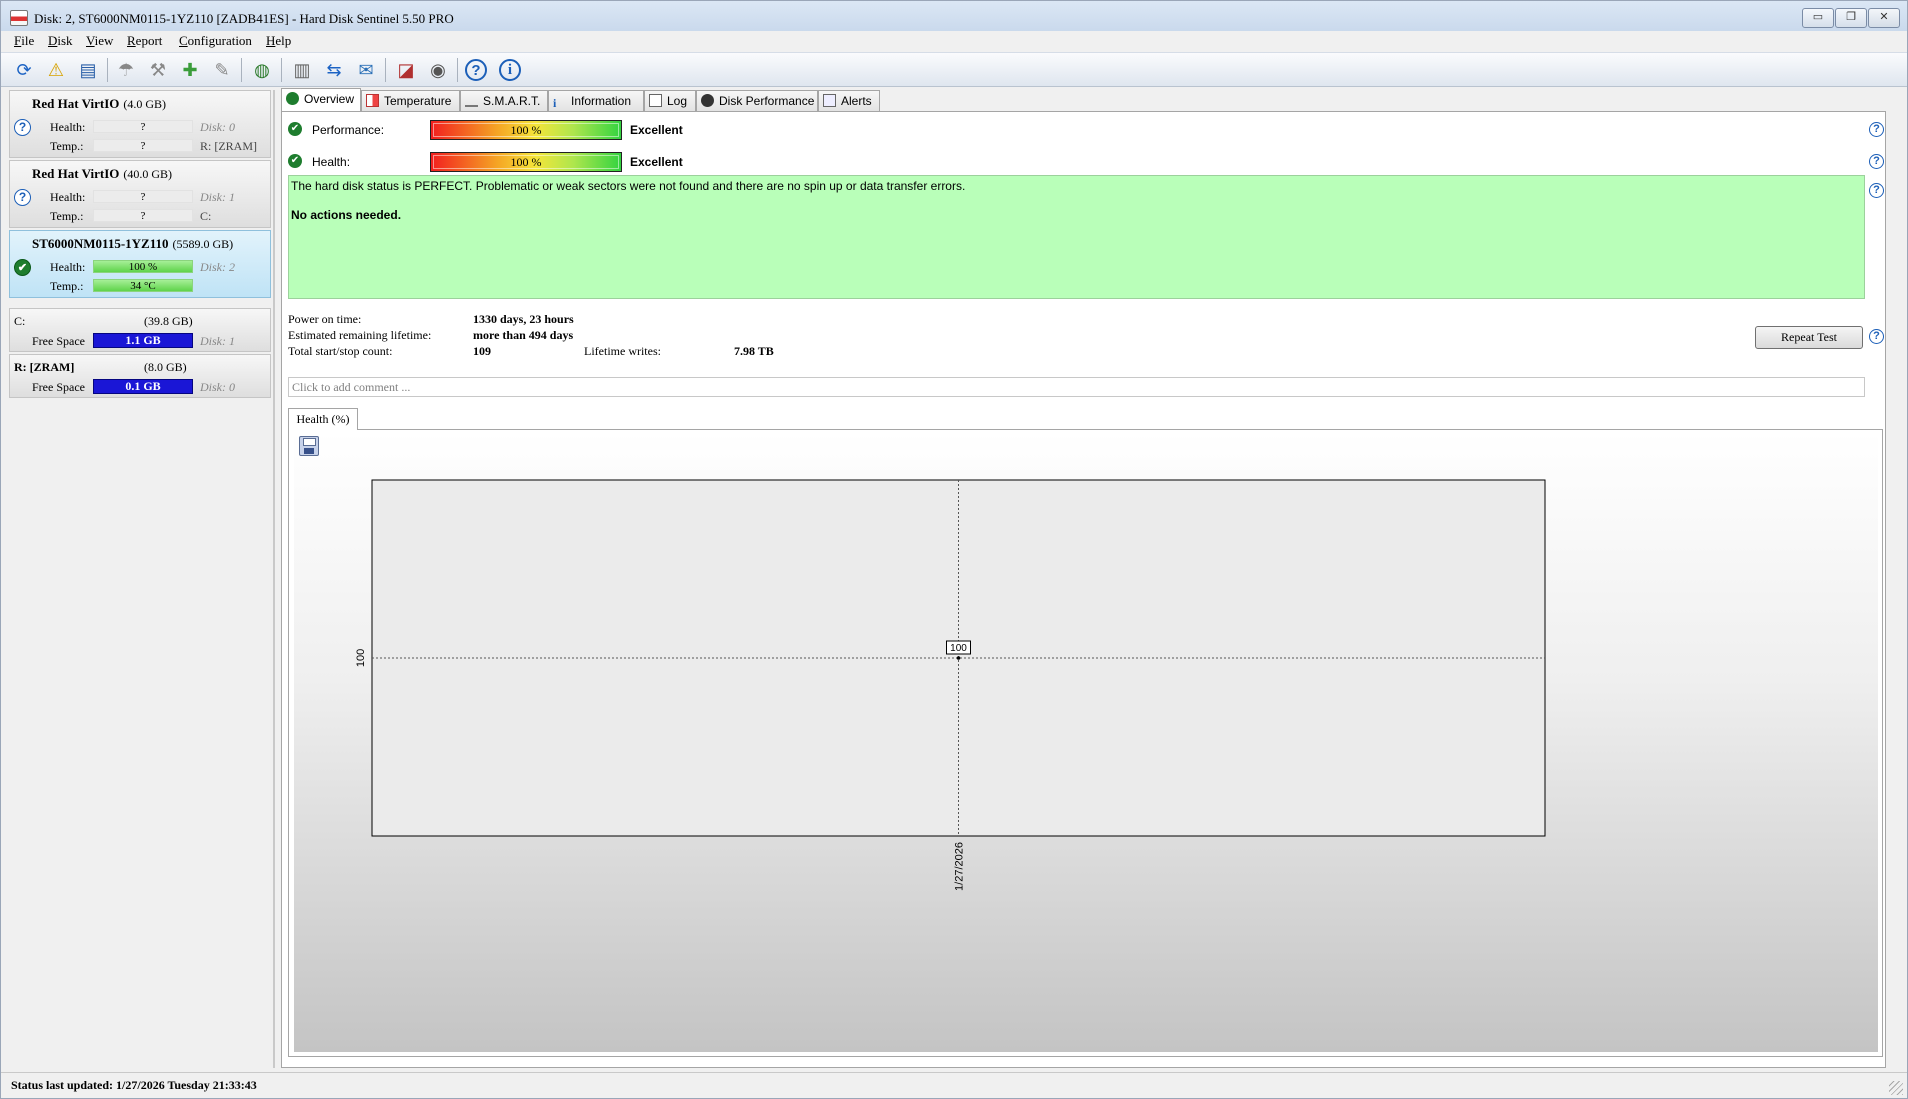 The height and width of the screenshot is (1099, 1908). I want to click on repair-icon: ✚, so click(190, 70).